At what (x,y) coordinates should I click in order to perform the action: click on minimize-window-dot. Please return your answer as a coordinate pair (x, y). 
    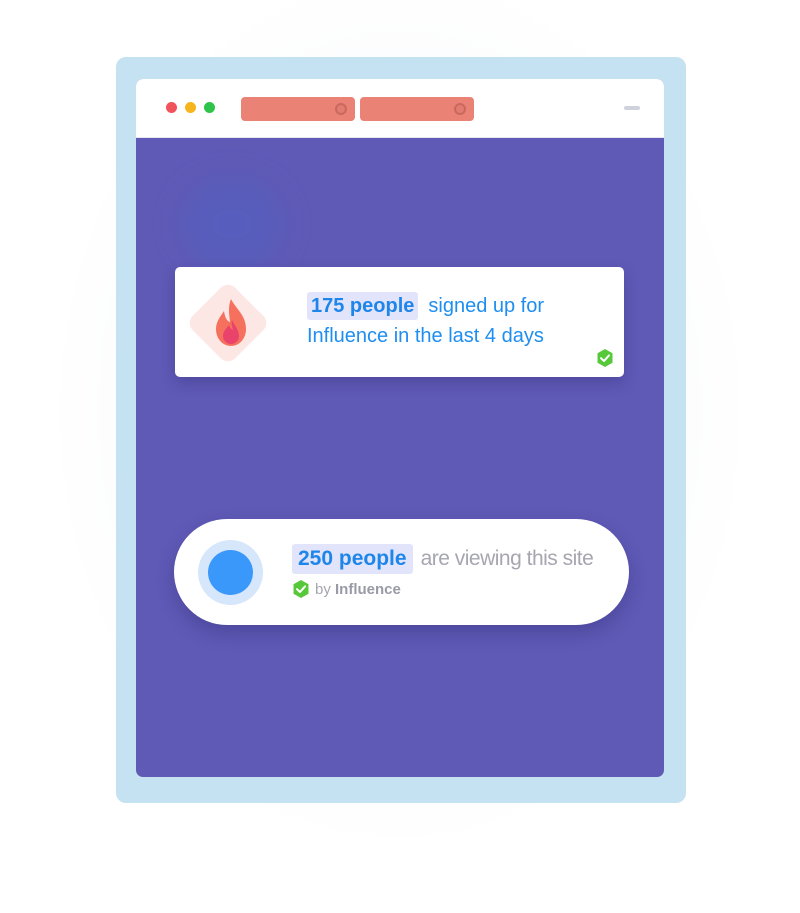
    Looking at the image, I should click on (190, 107).